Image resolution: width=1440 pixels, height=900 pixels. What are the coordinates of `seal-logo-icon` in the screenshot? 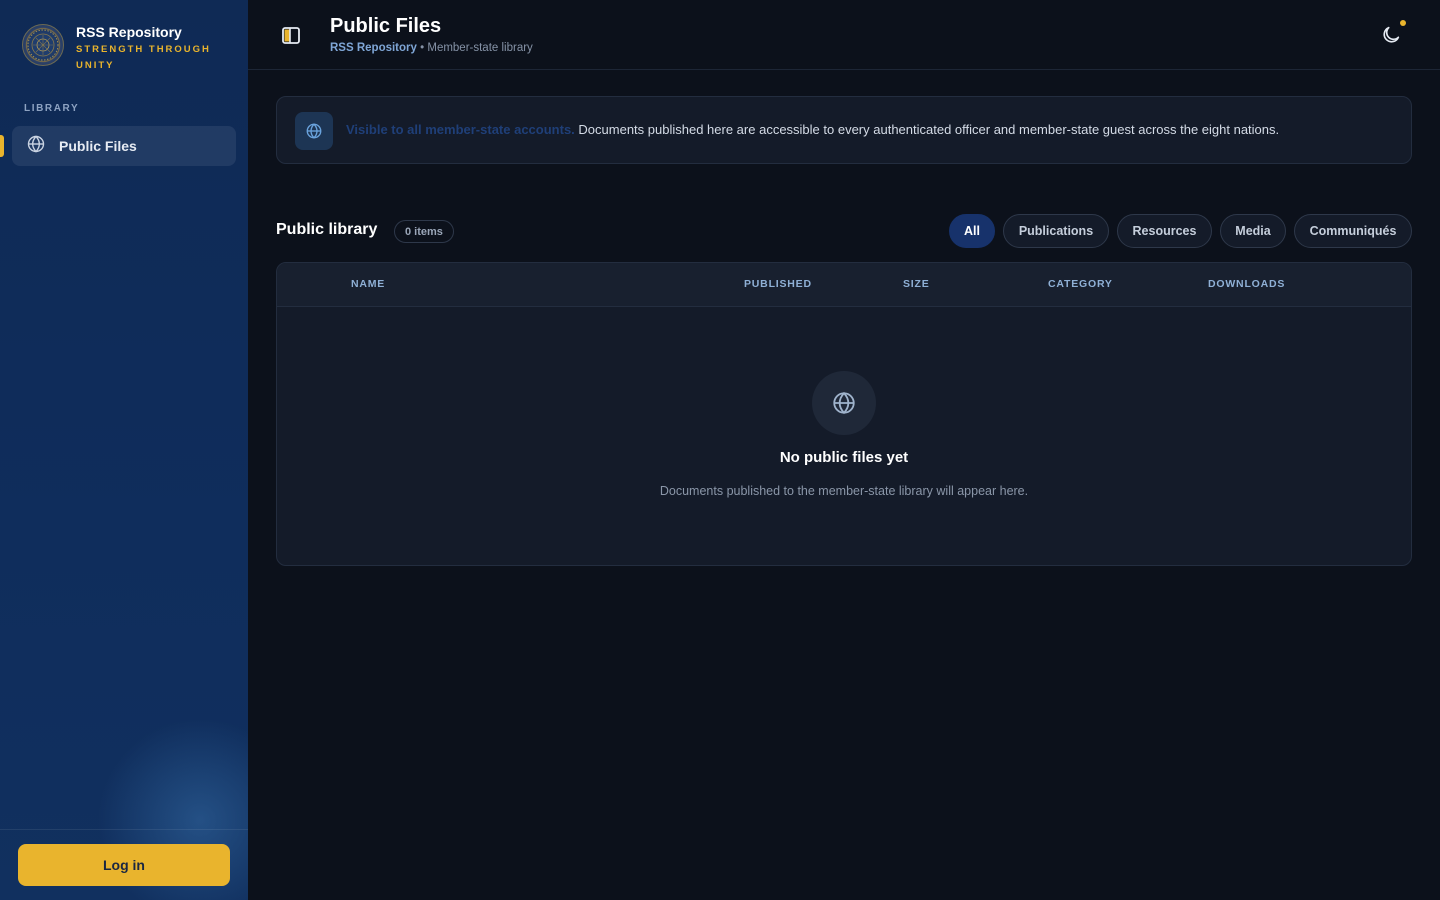 It's located at (43, 45).